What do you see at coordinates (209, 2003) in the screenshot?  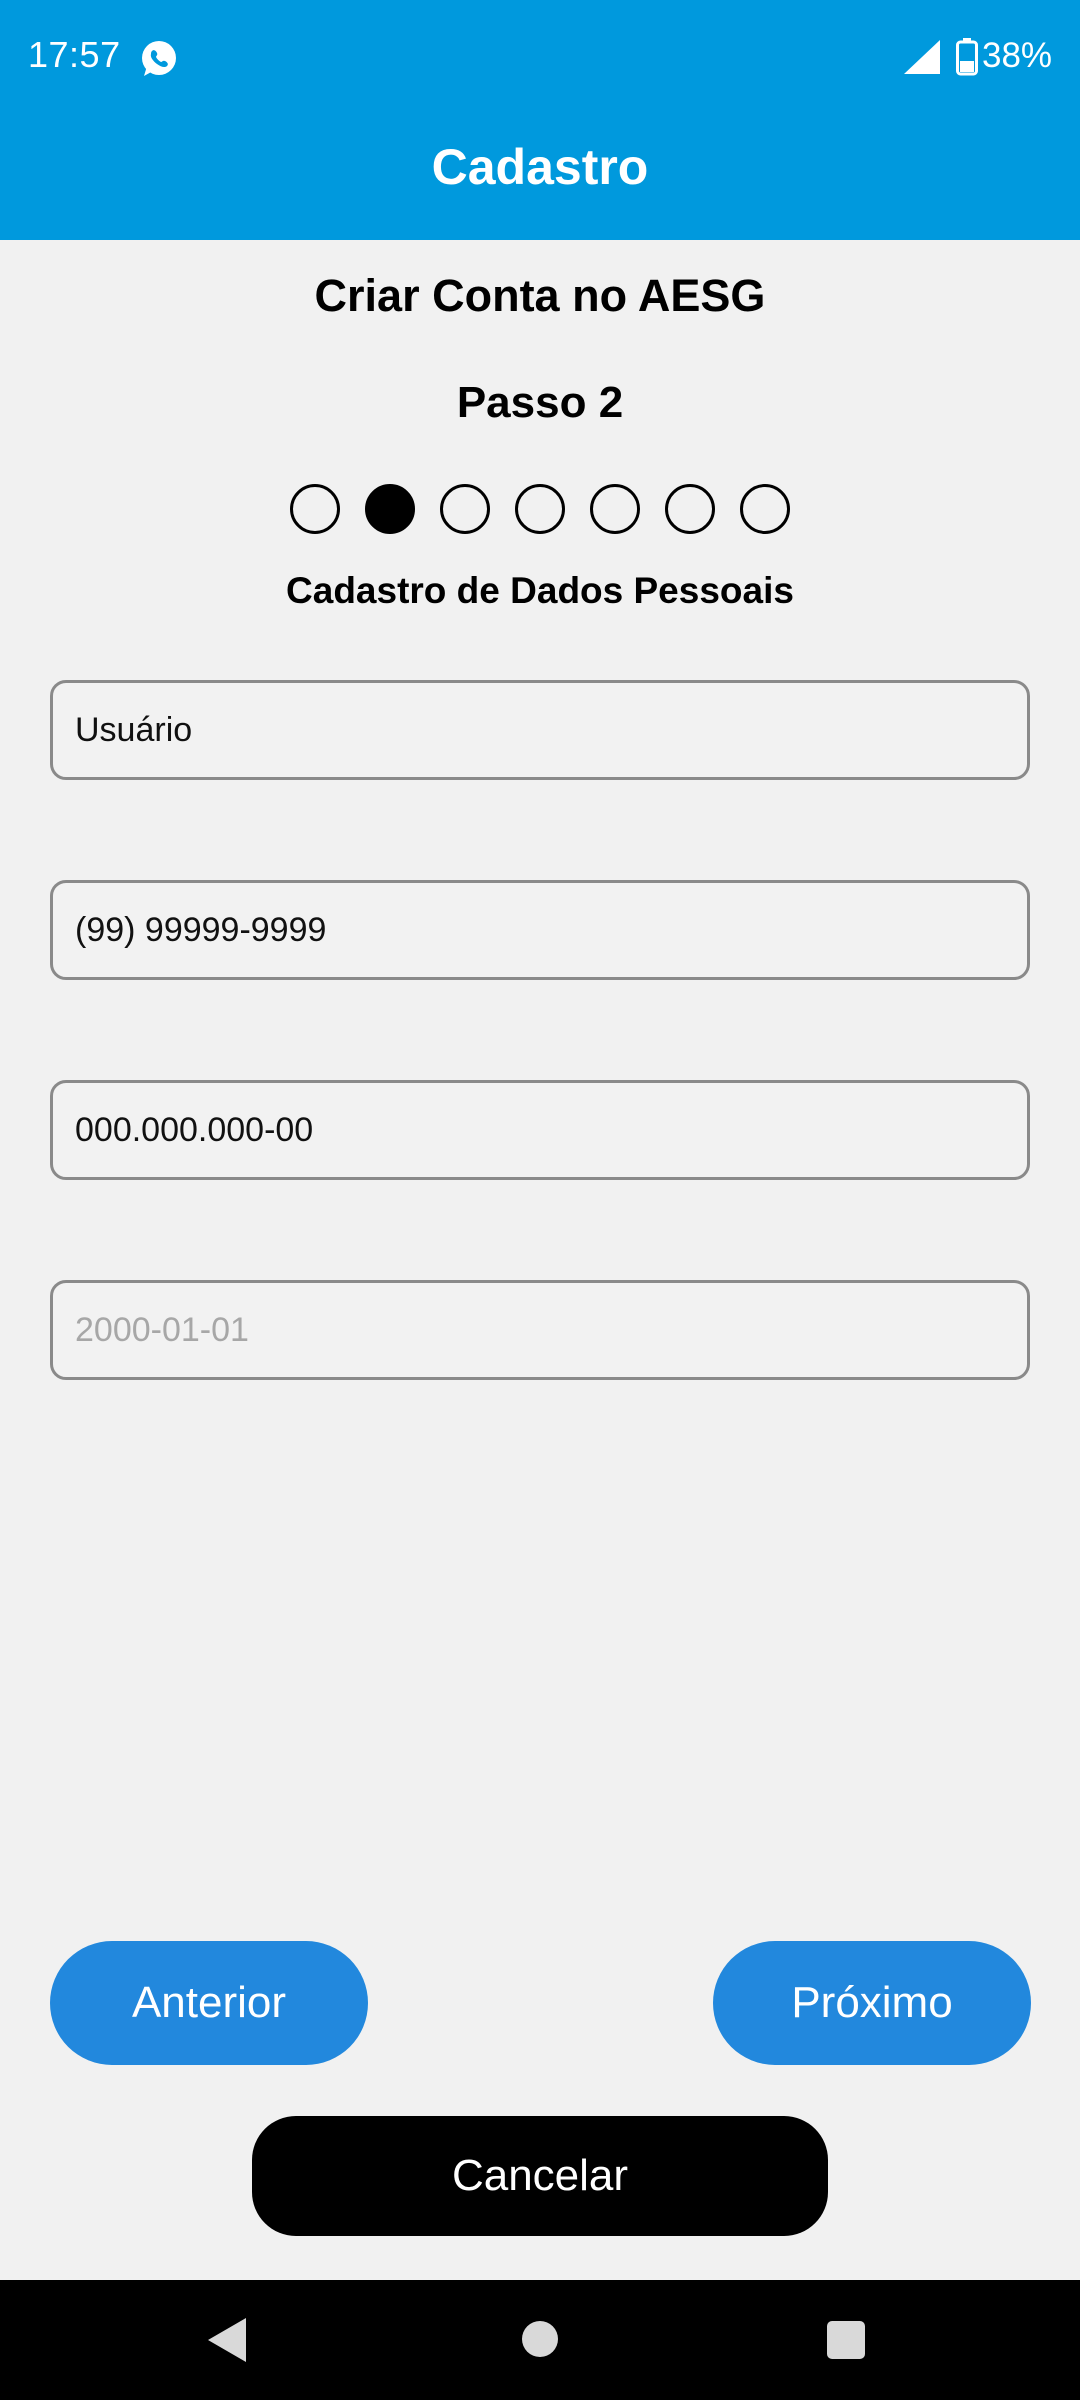 I see `previous-button: Anterior` at bounding box center [209, 2003].